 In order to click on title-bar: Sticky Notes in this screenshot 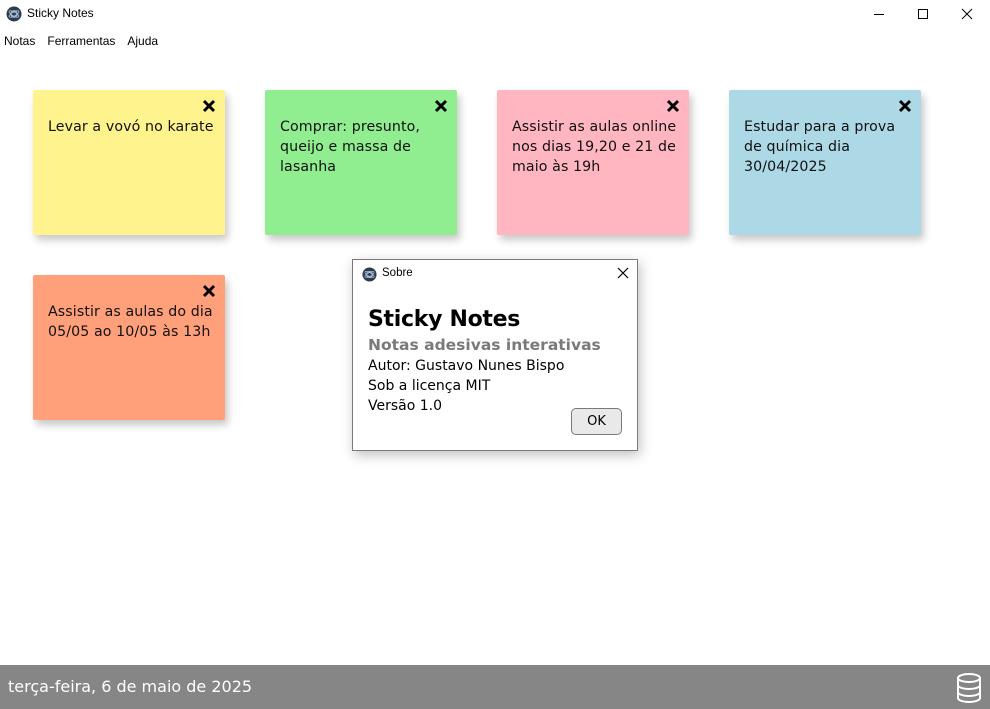, I will do `click(495, 14)`.